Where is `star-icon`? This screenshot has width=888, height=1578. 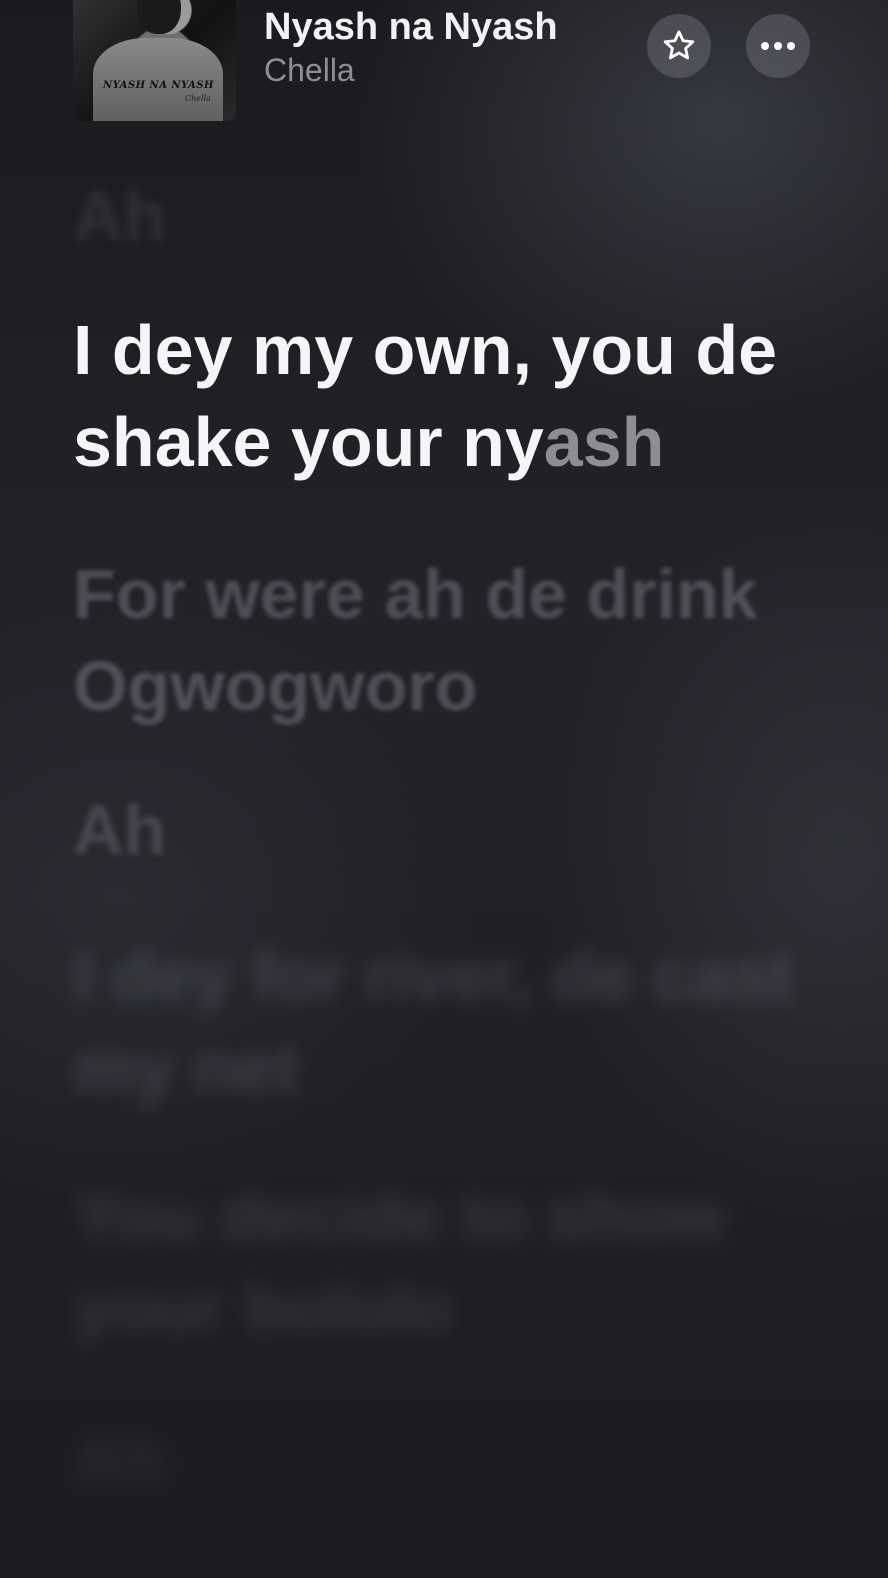
star-icon is located at coordinates (679, 45).